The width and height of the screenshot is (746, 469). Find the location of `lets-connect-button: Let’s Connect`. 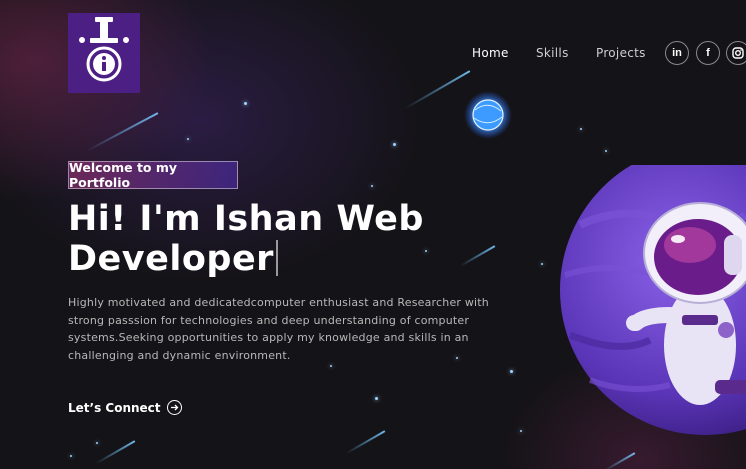

lets-connect-button: Let’s Connect is located at coordinates (125, 407).